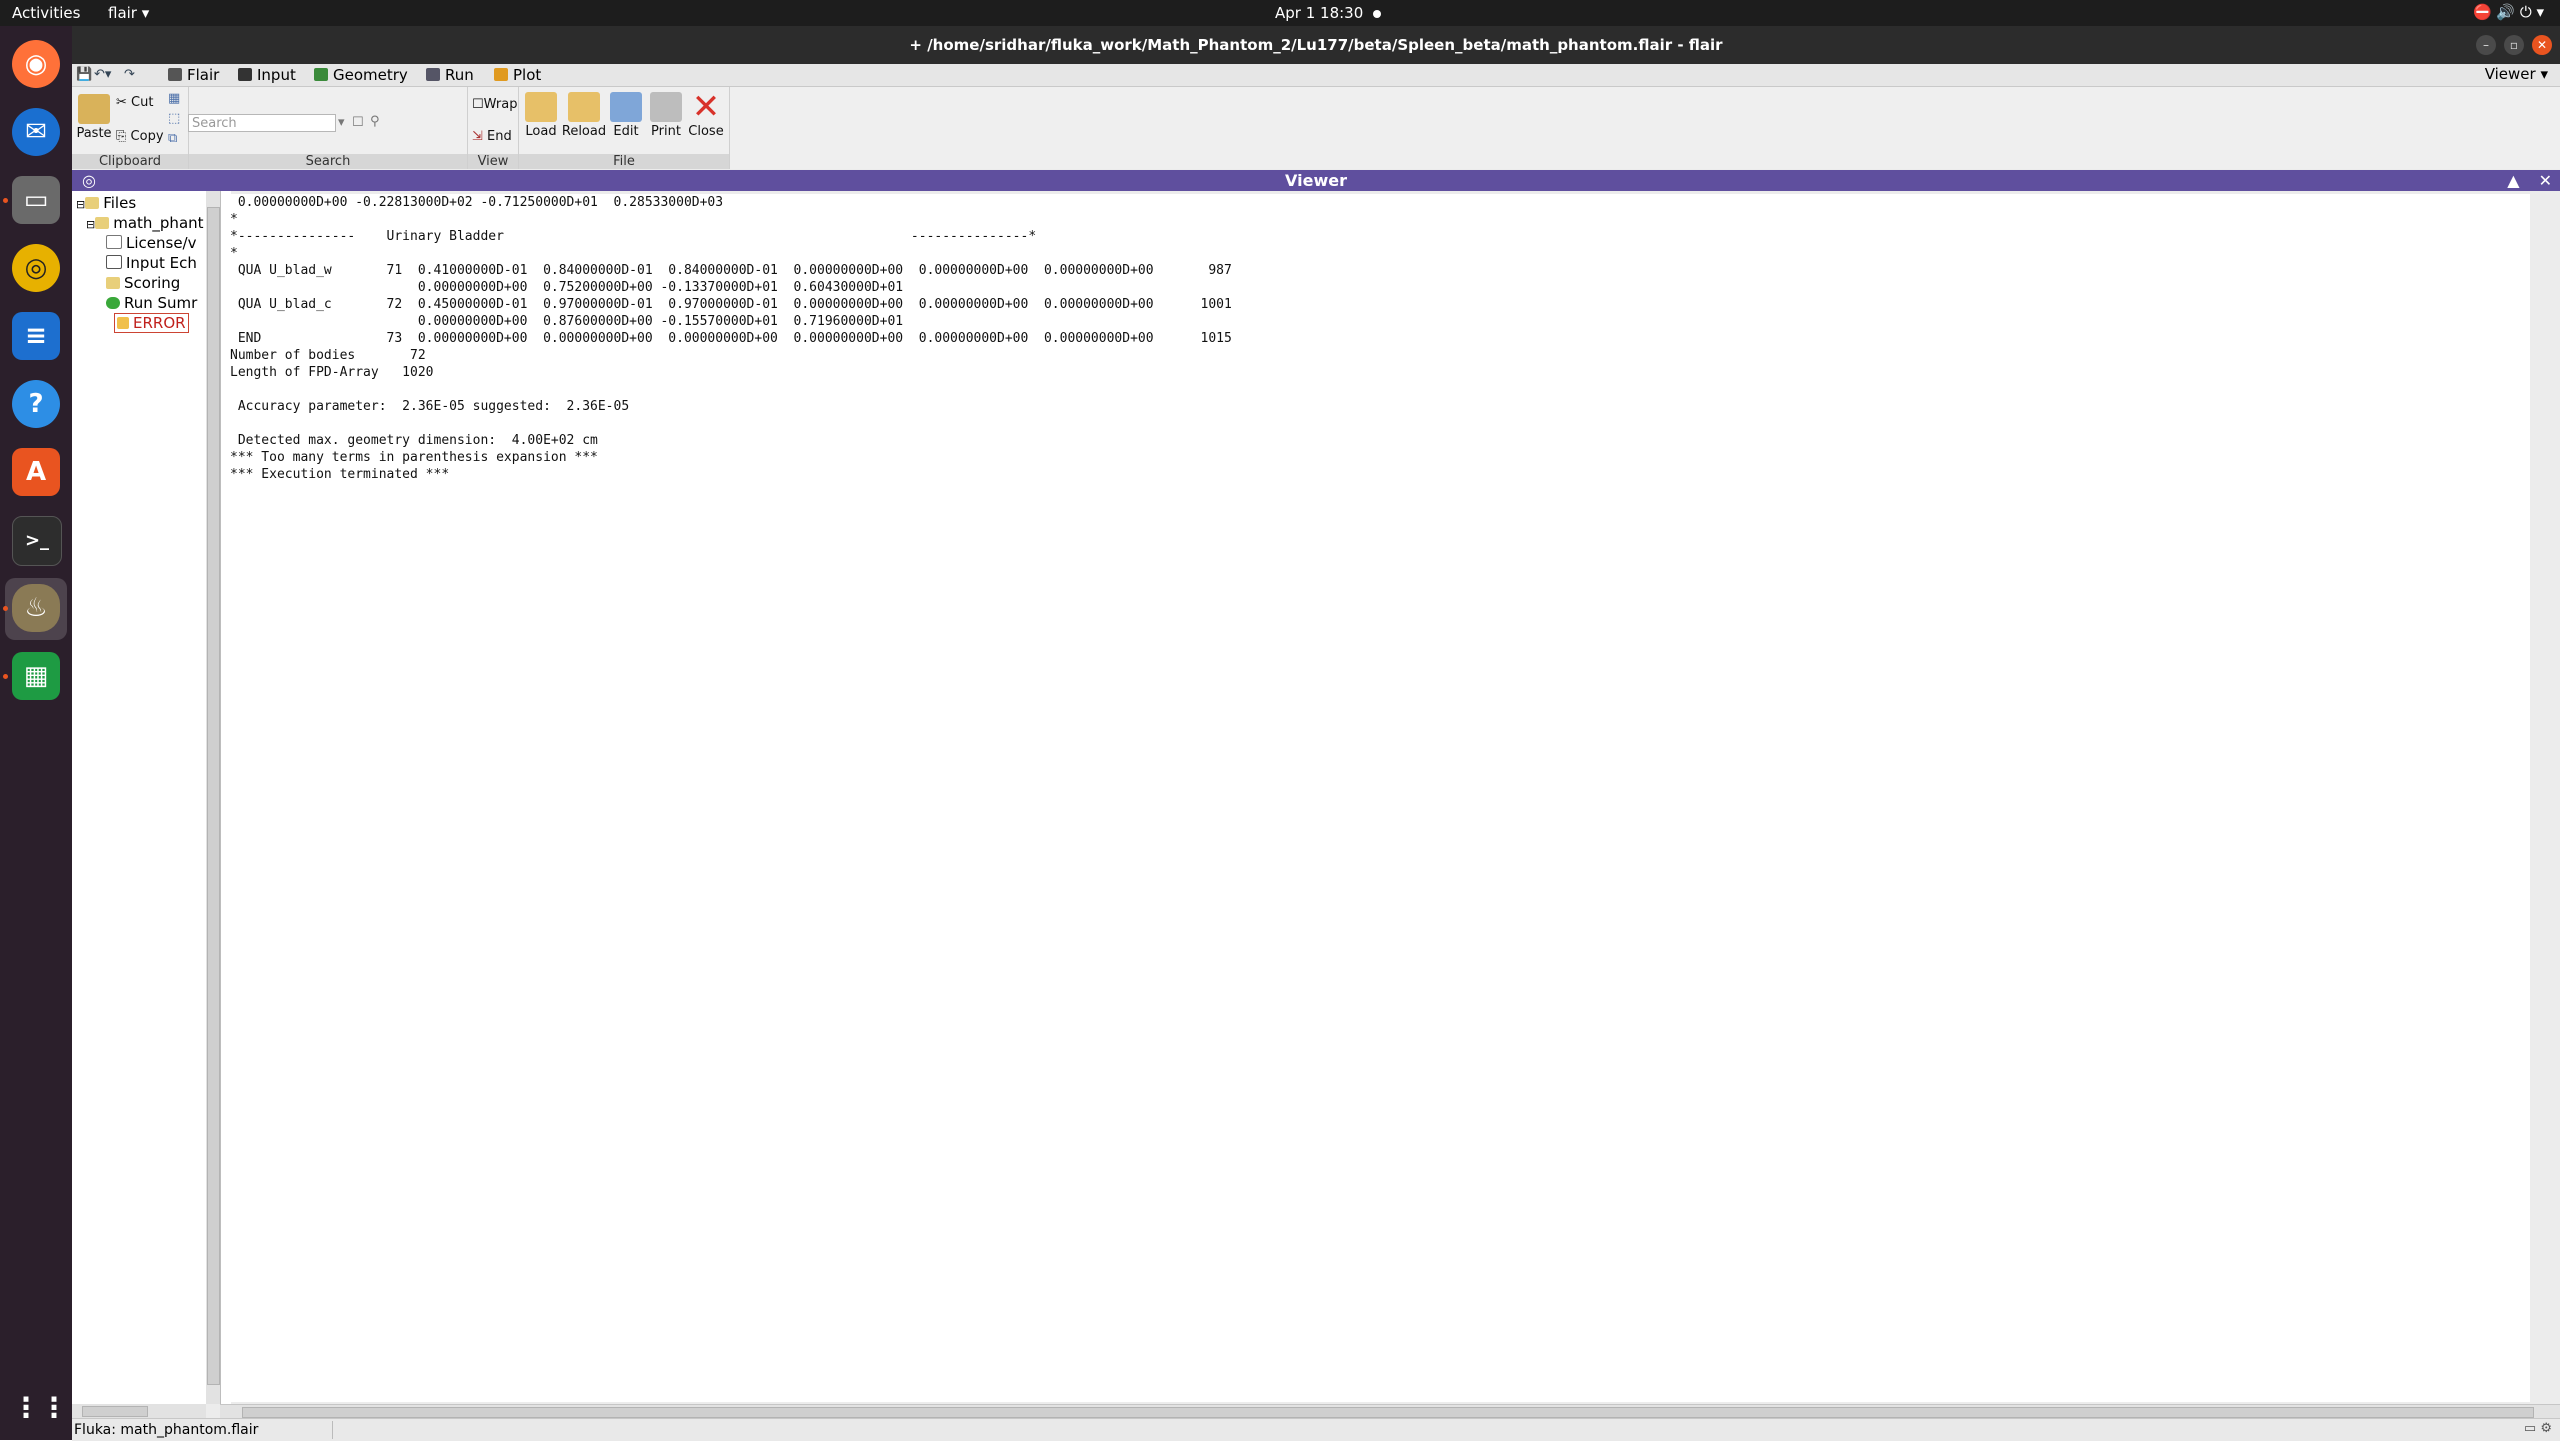  I want to click on tab-input: Input, so click(267, 75).